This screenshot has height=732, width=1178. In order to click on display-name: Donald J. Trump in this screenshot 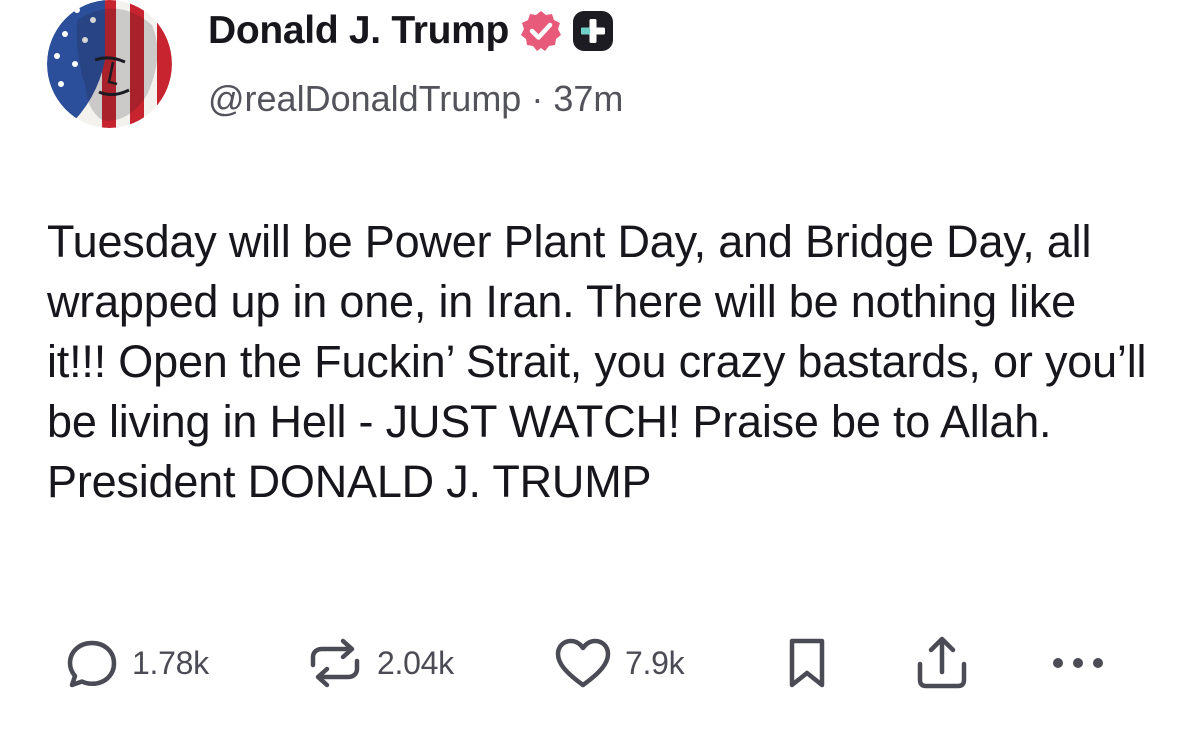, I will do `click(358, 31)`.